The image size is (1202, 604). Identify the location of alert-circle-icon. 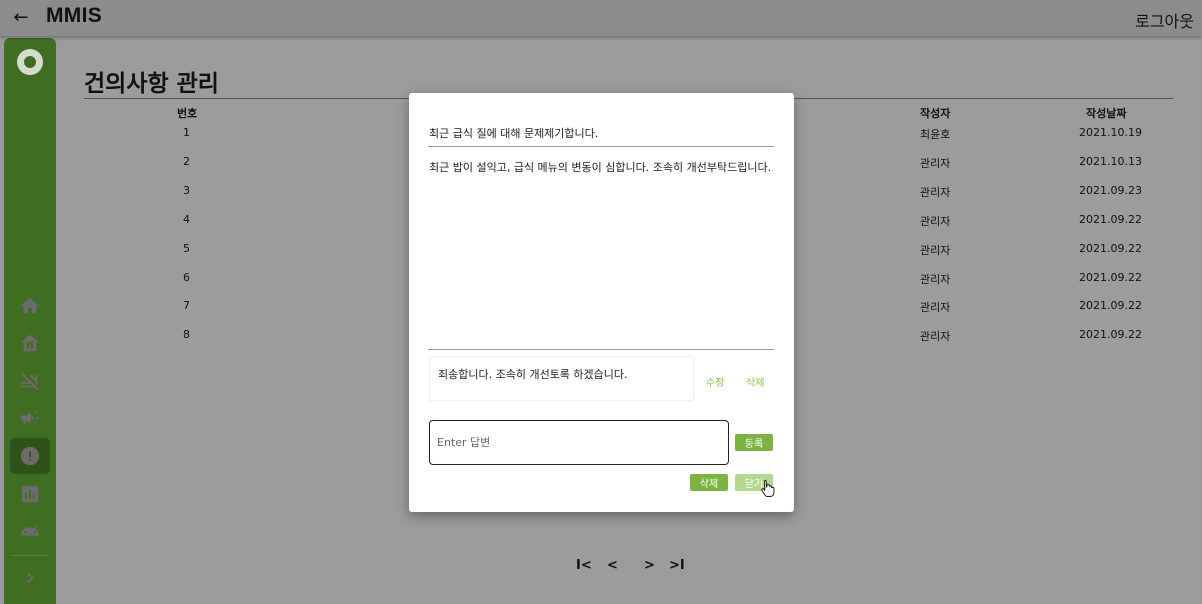
(30, 456).